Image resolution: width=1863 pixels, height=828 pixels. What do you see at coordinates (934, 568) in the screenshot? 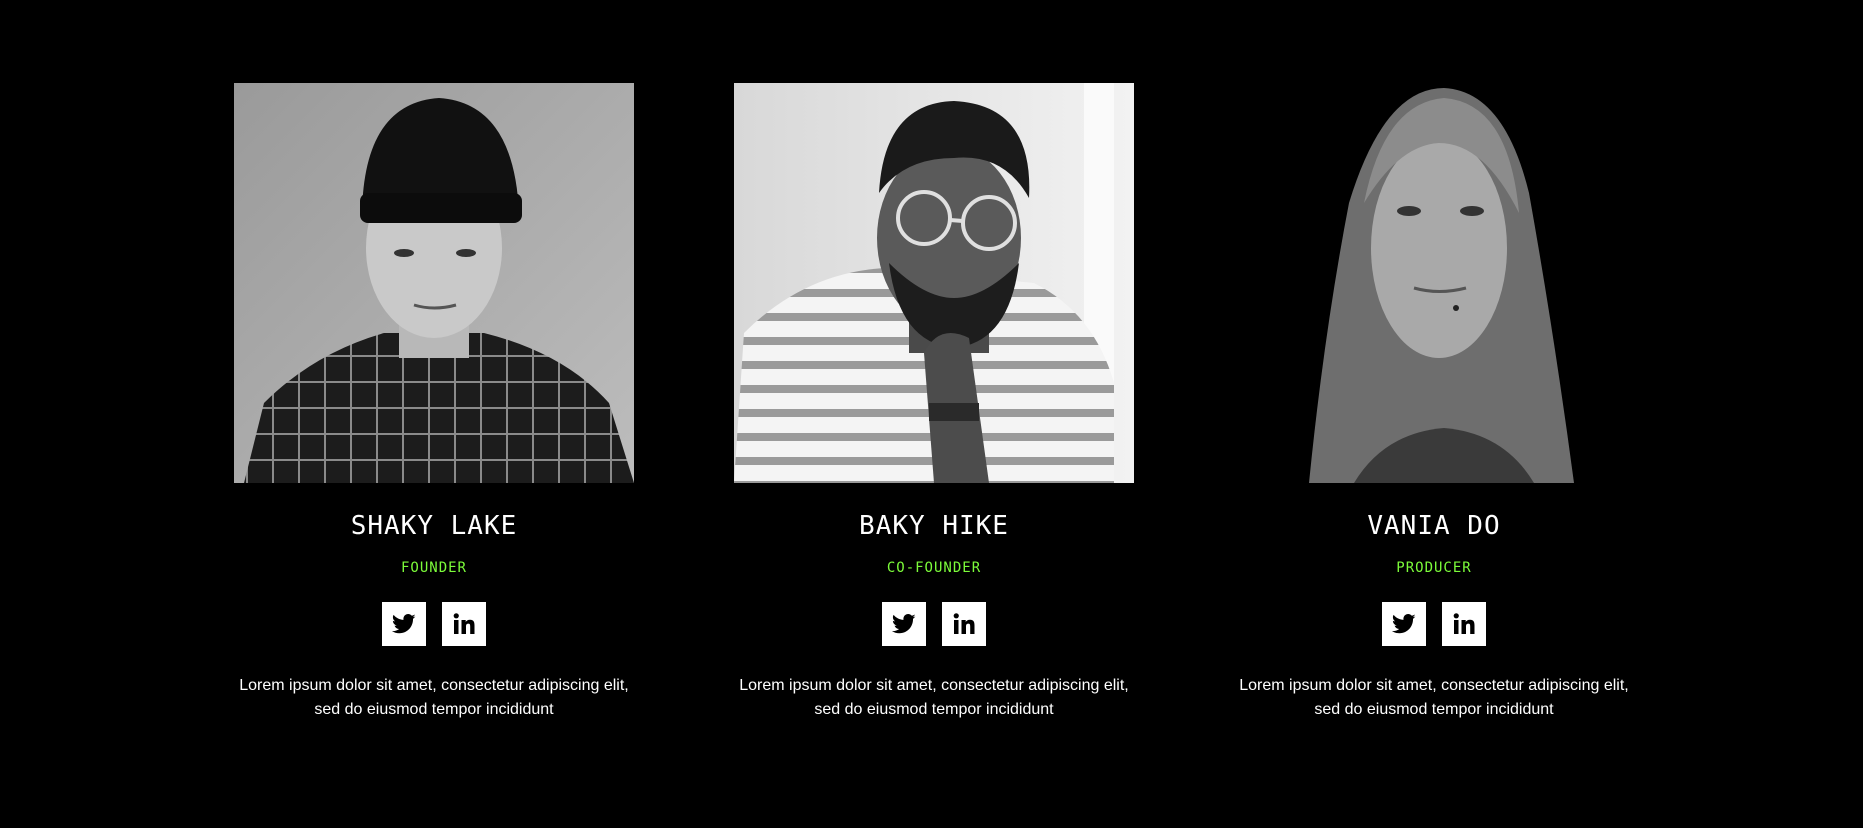
I see `member-role: CO-FOUNDER` at bounding box center [934, 568].